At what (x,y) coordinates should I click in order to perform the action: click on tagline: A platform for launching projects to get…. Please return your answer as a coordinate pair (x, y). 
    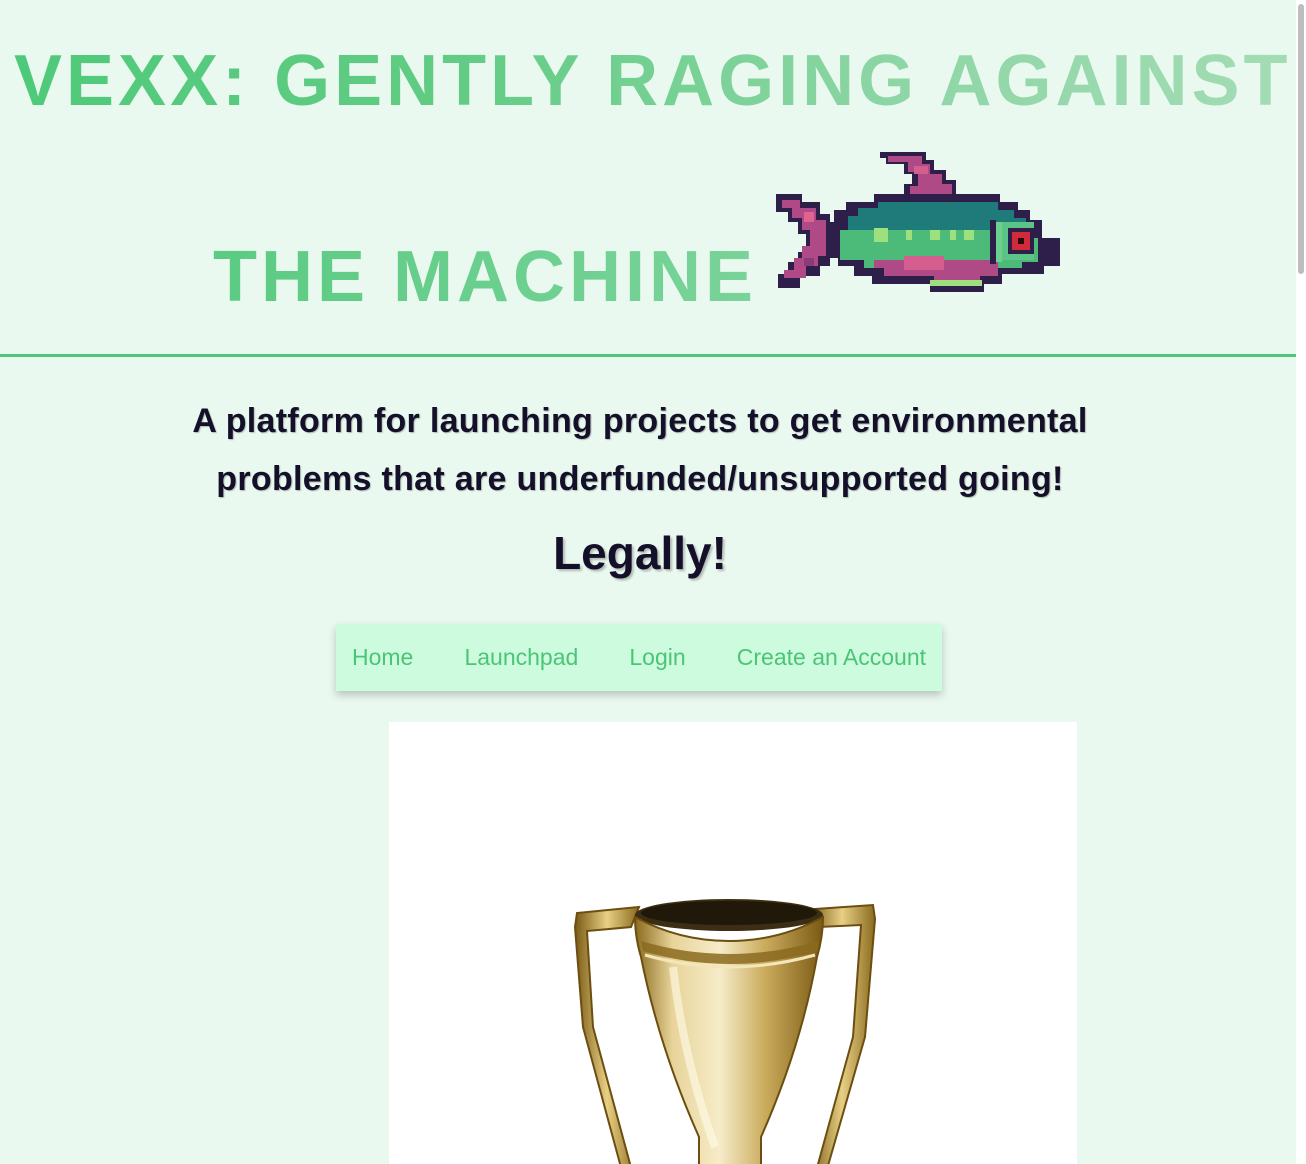
    Looking at the image, I should click on (640, 450).